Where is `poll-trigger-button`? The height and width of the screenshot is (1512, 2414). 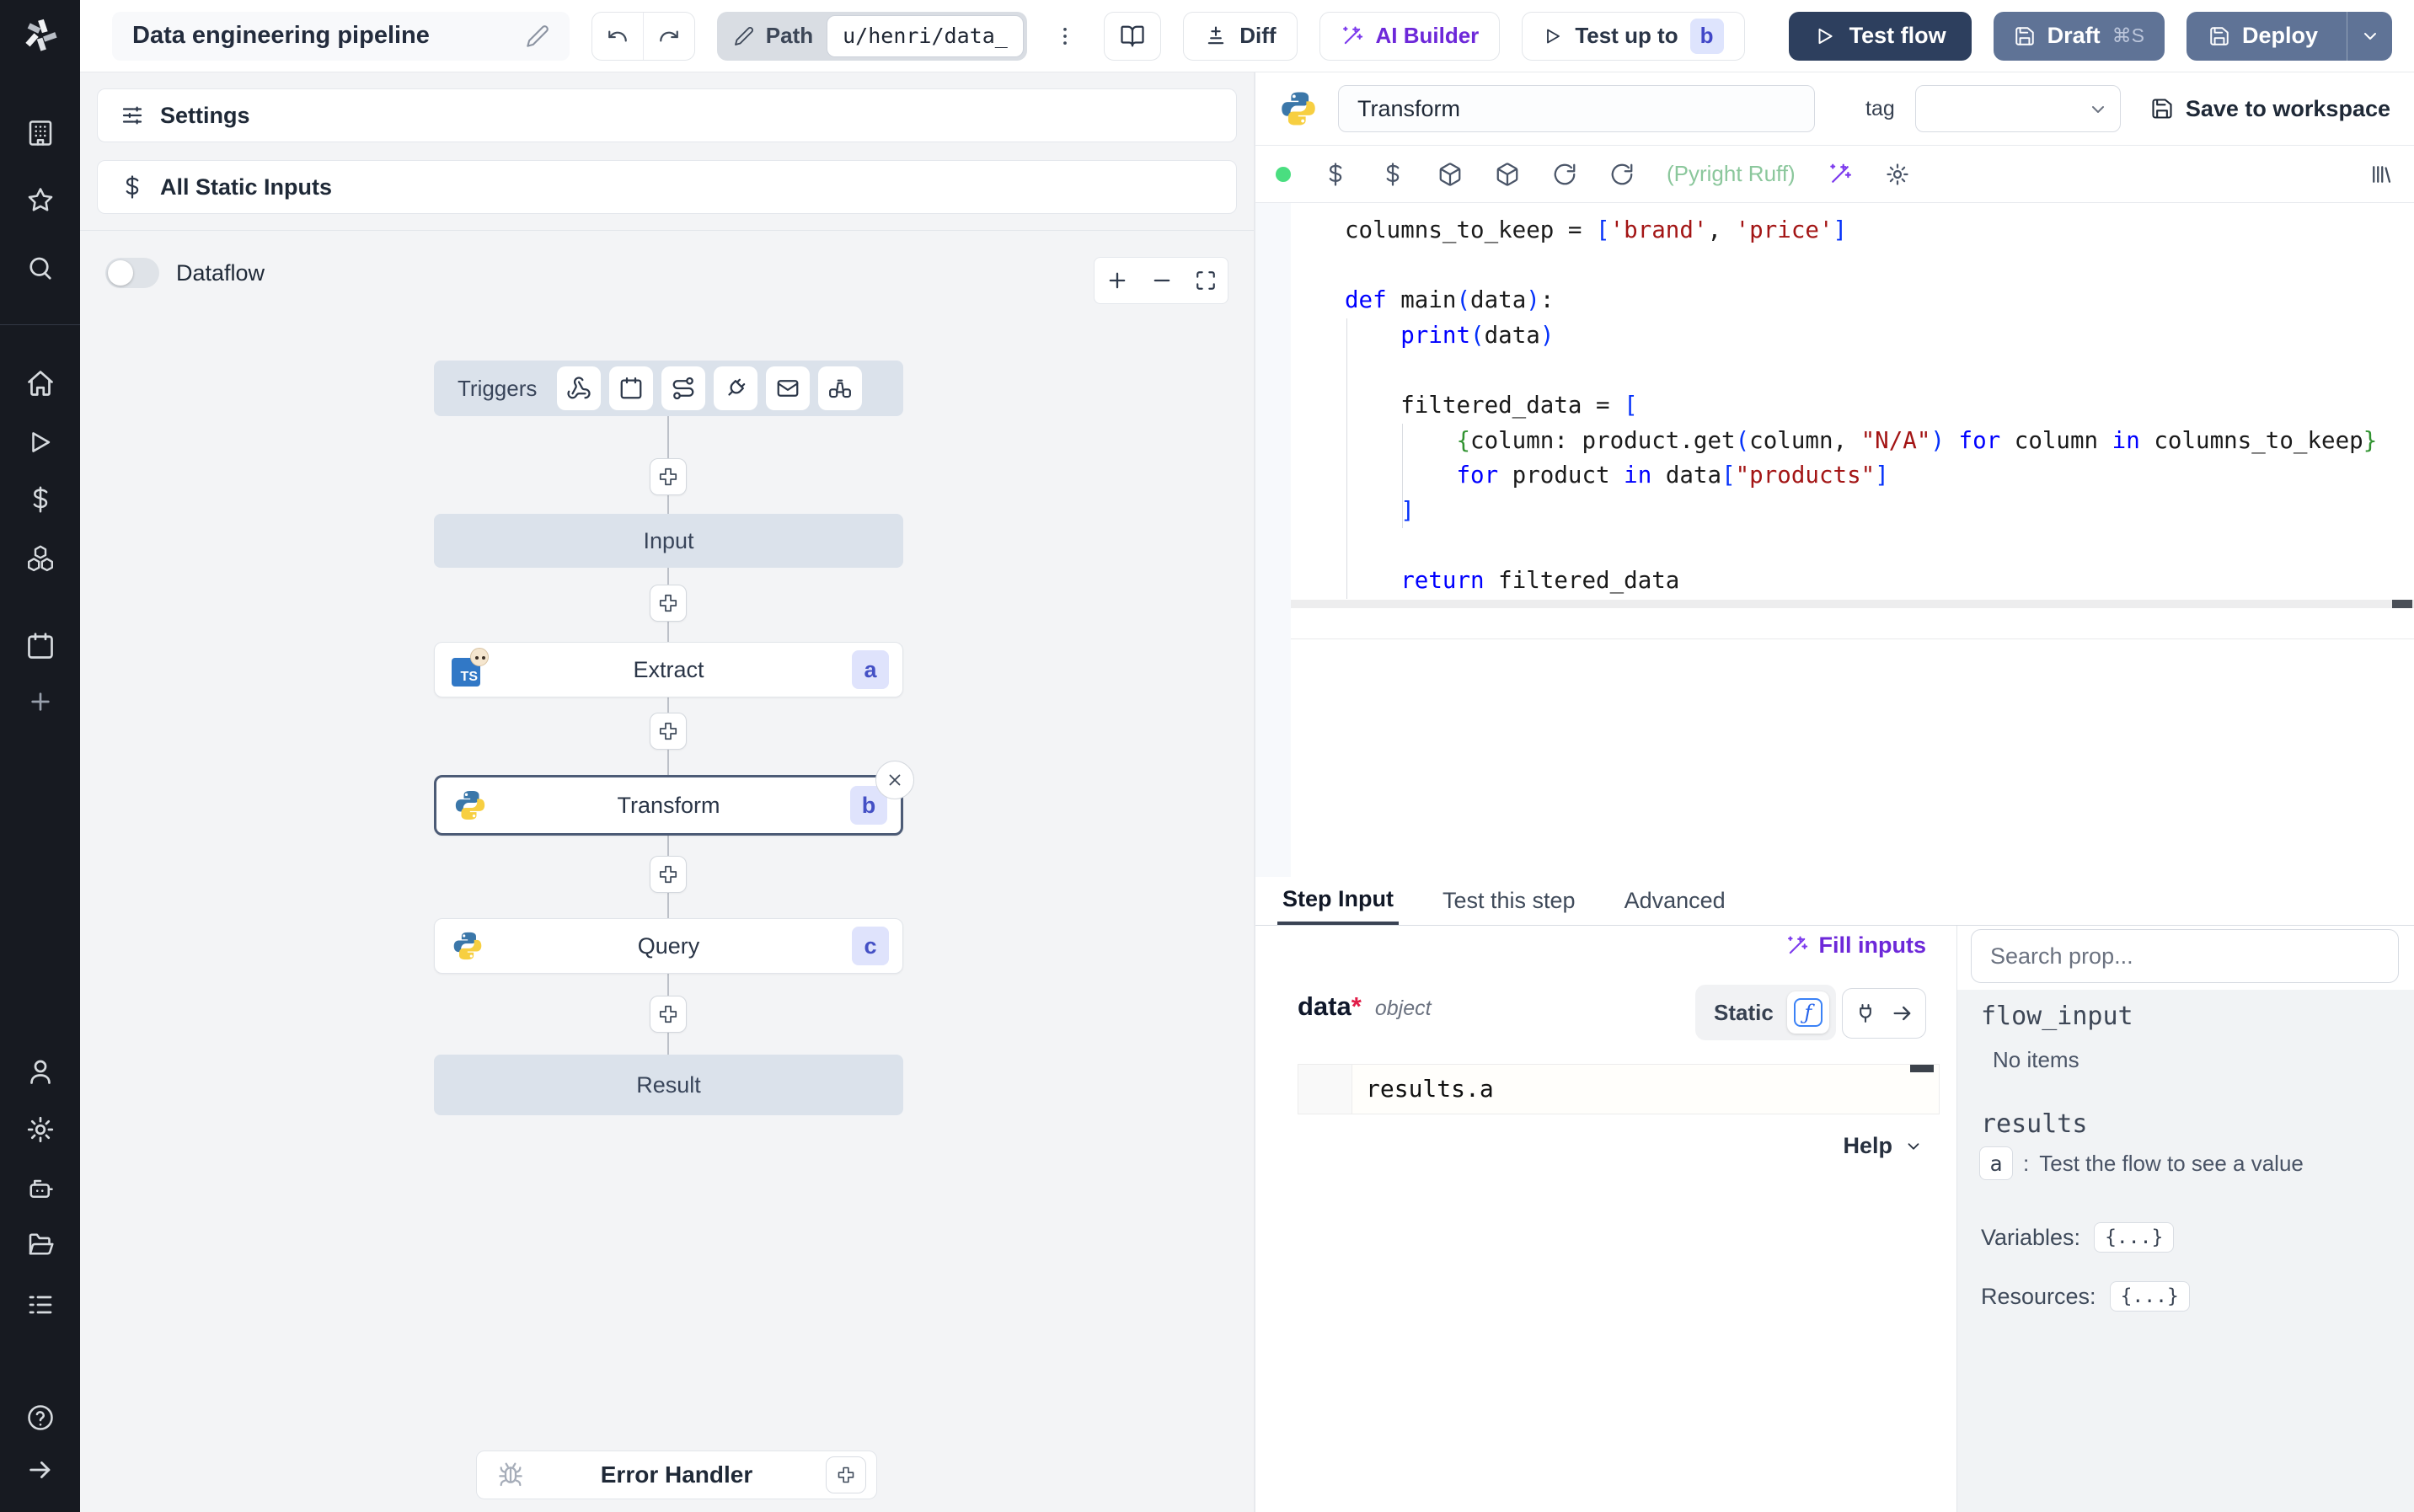 poll-trigger-button is located at coordinates (840, 388).